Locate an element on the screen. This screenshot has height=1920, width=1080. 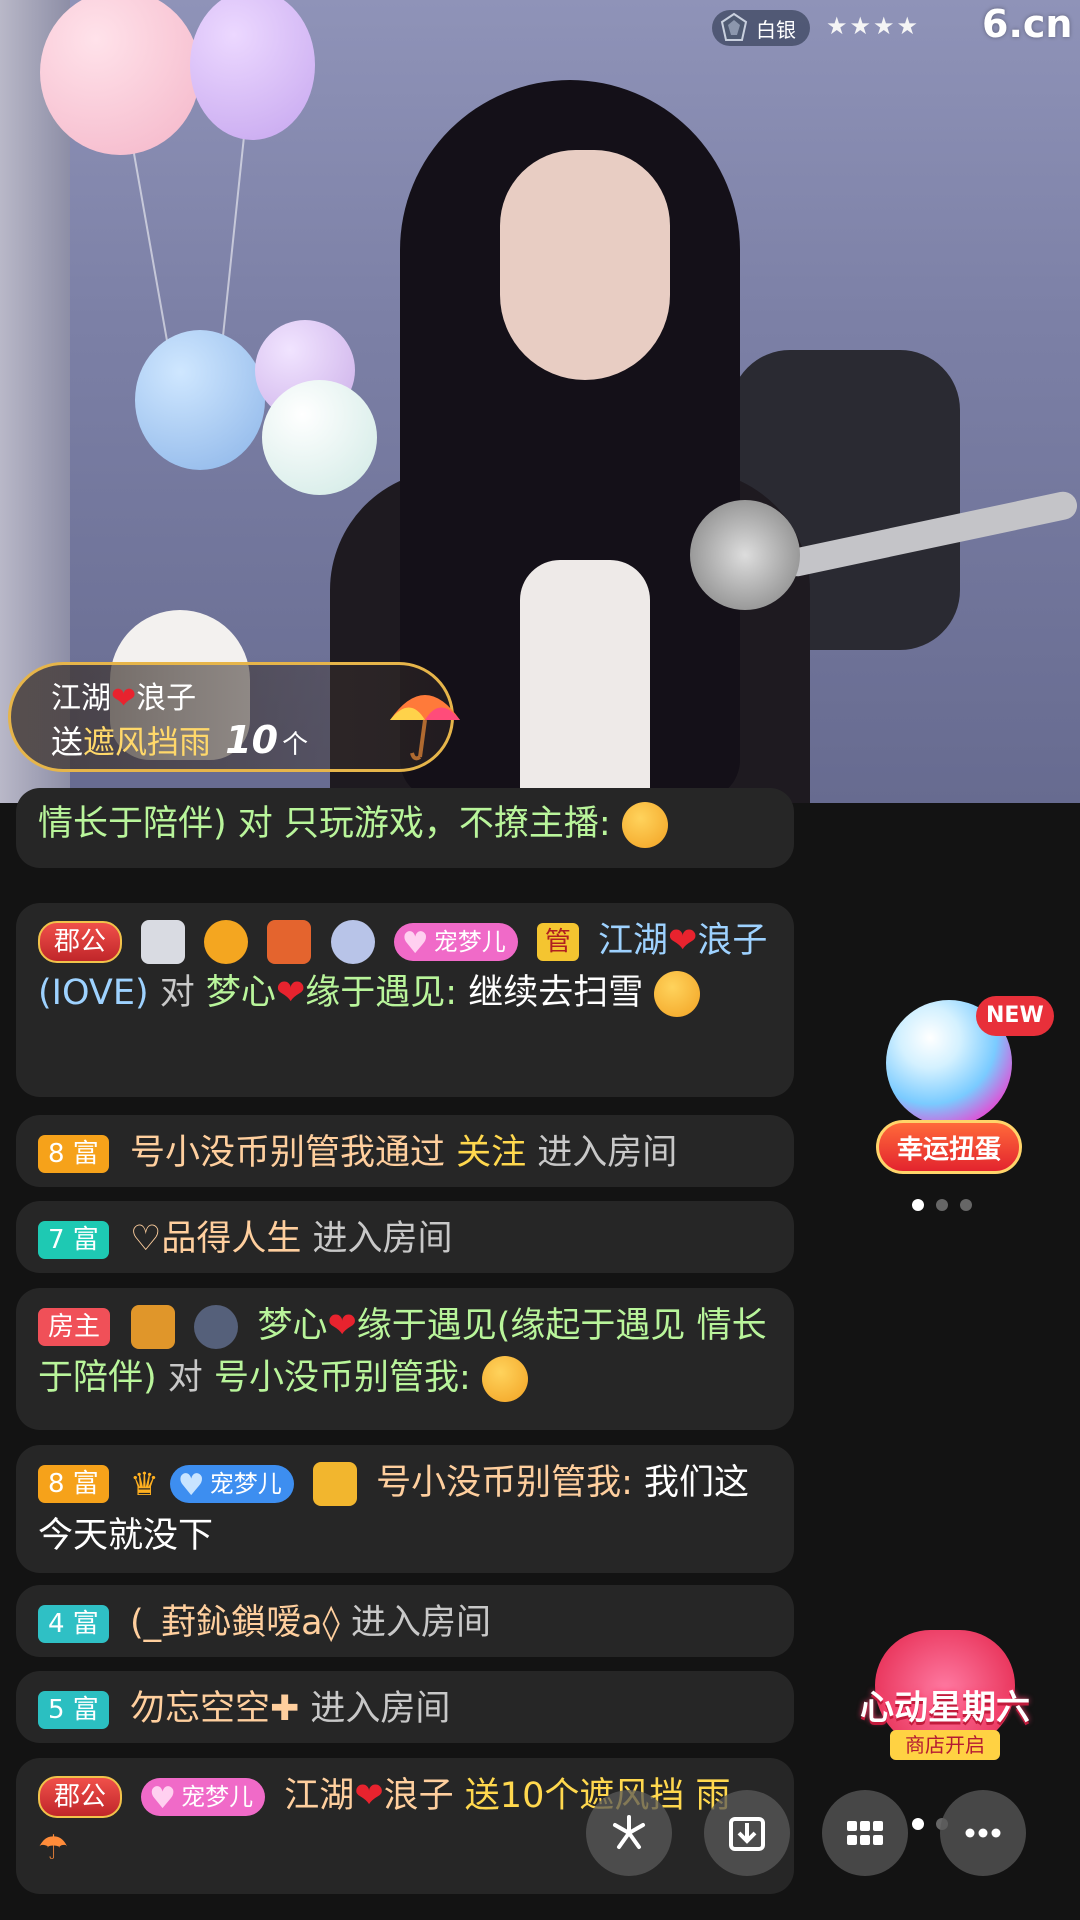
download-button is located at coordinates (747, 1833).